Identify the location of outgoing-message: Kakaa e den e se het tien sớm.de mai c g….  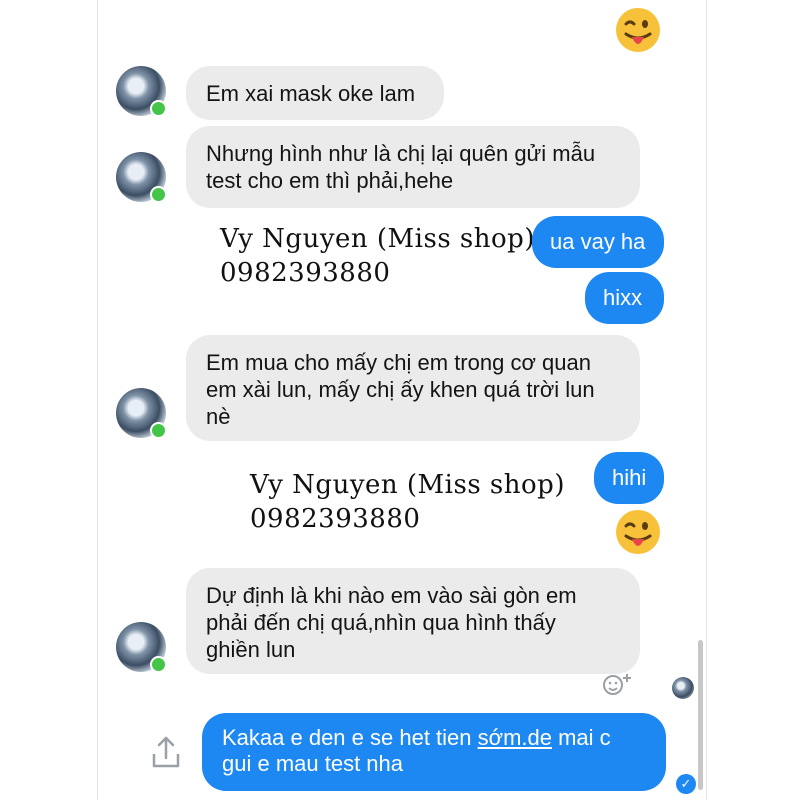
(434, 752).